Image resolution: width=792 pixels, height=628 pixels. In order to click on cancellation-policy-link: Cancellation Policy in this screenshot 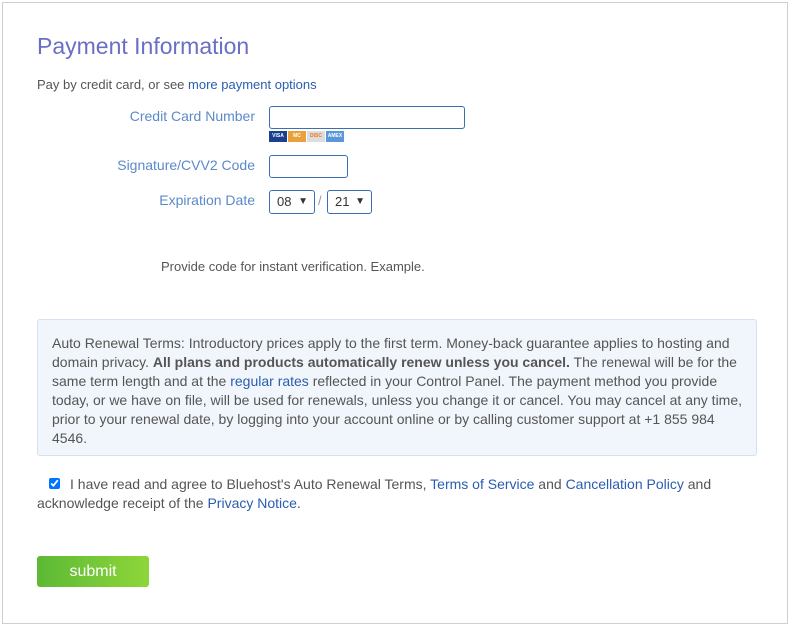, I will do `click(625, 484)`.